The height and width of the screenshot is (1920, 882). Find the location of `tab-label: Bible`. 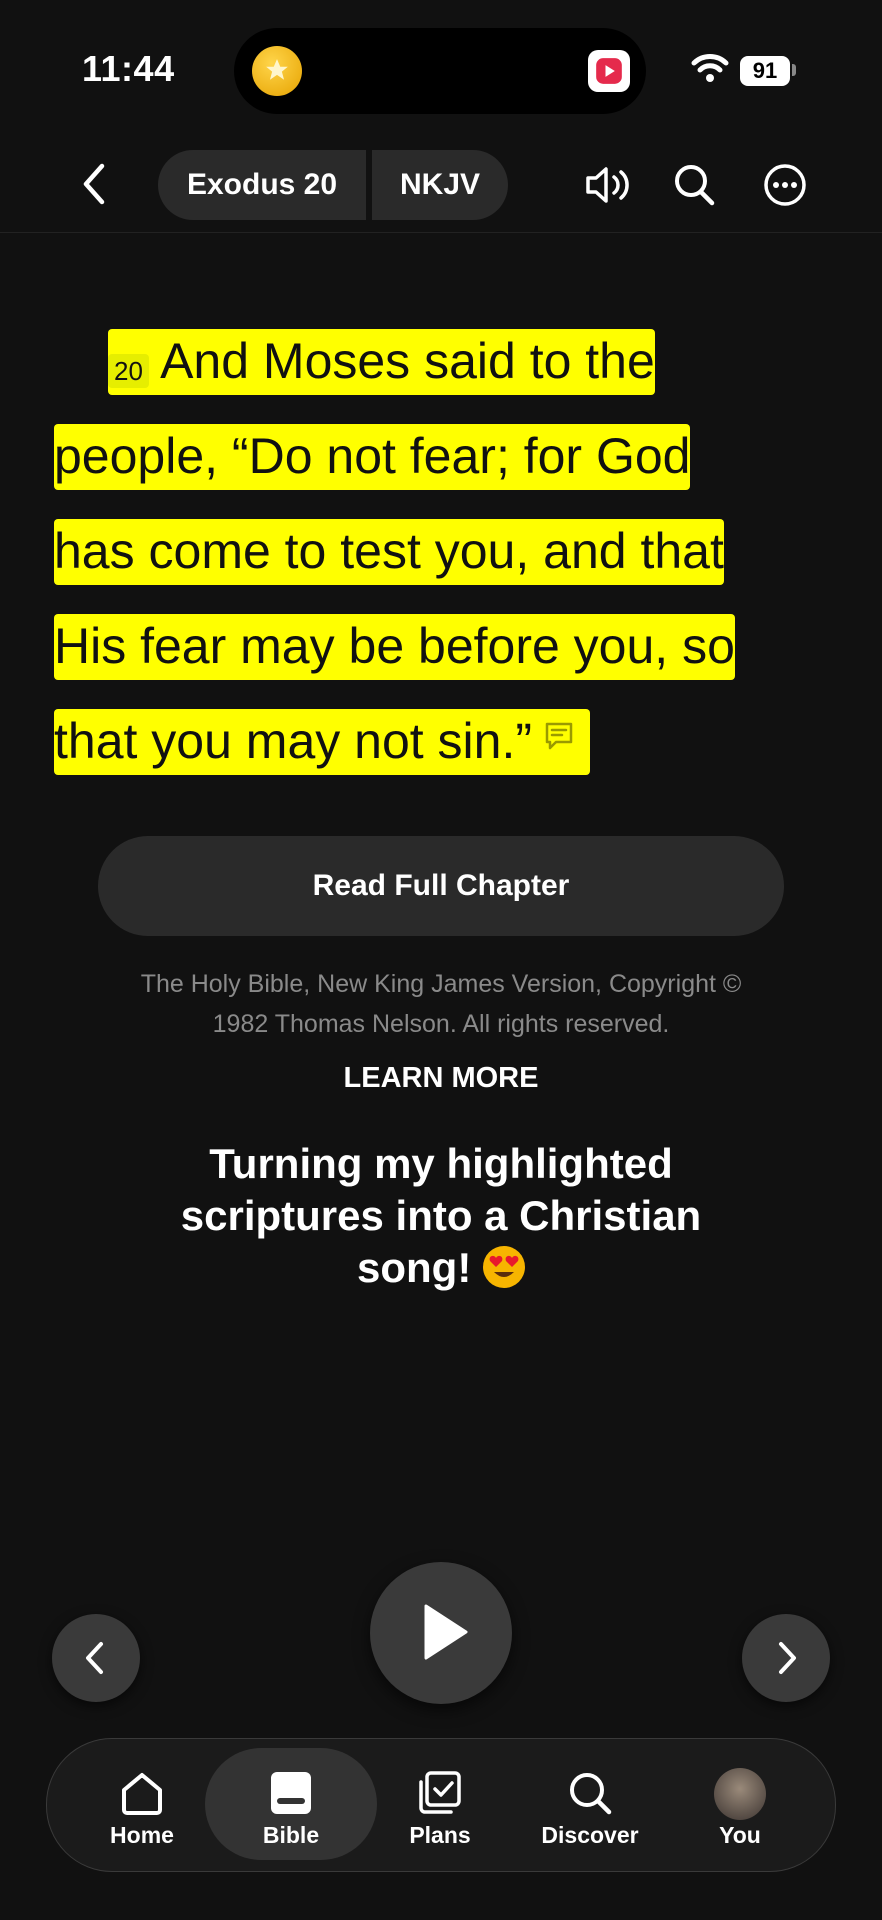

tab-label: Bible is located at coordinates (291, 1835).